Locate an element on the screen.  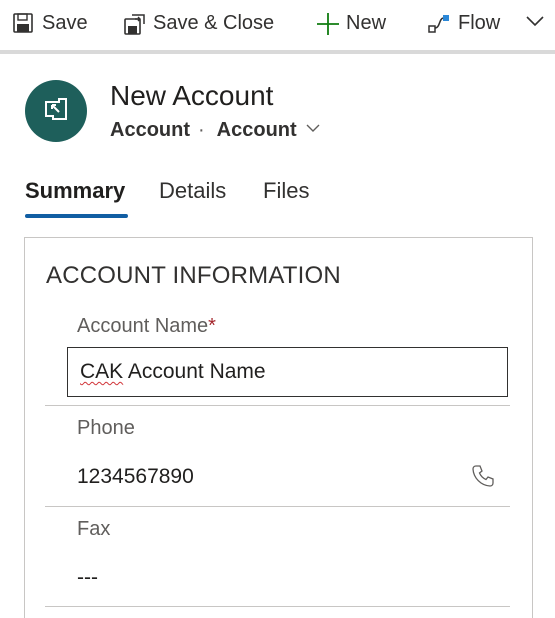
account-entity-icon is located at coordinates (56, 111).